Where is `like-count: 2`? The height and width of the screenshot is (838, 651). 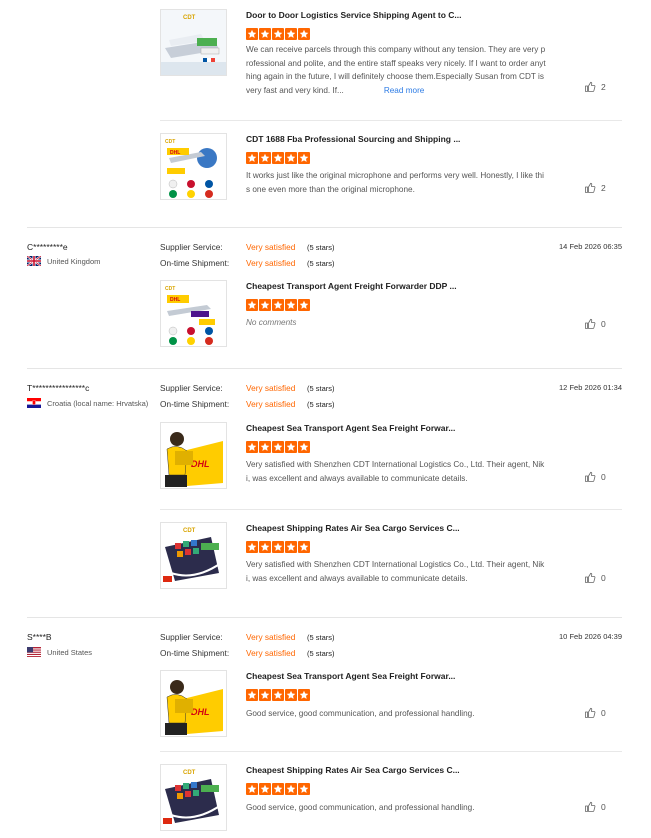
like-count: 2 is located at coordinates (603, 87).